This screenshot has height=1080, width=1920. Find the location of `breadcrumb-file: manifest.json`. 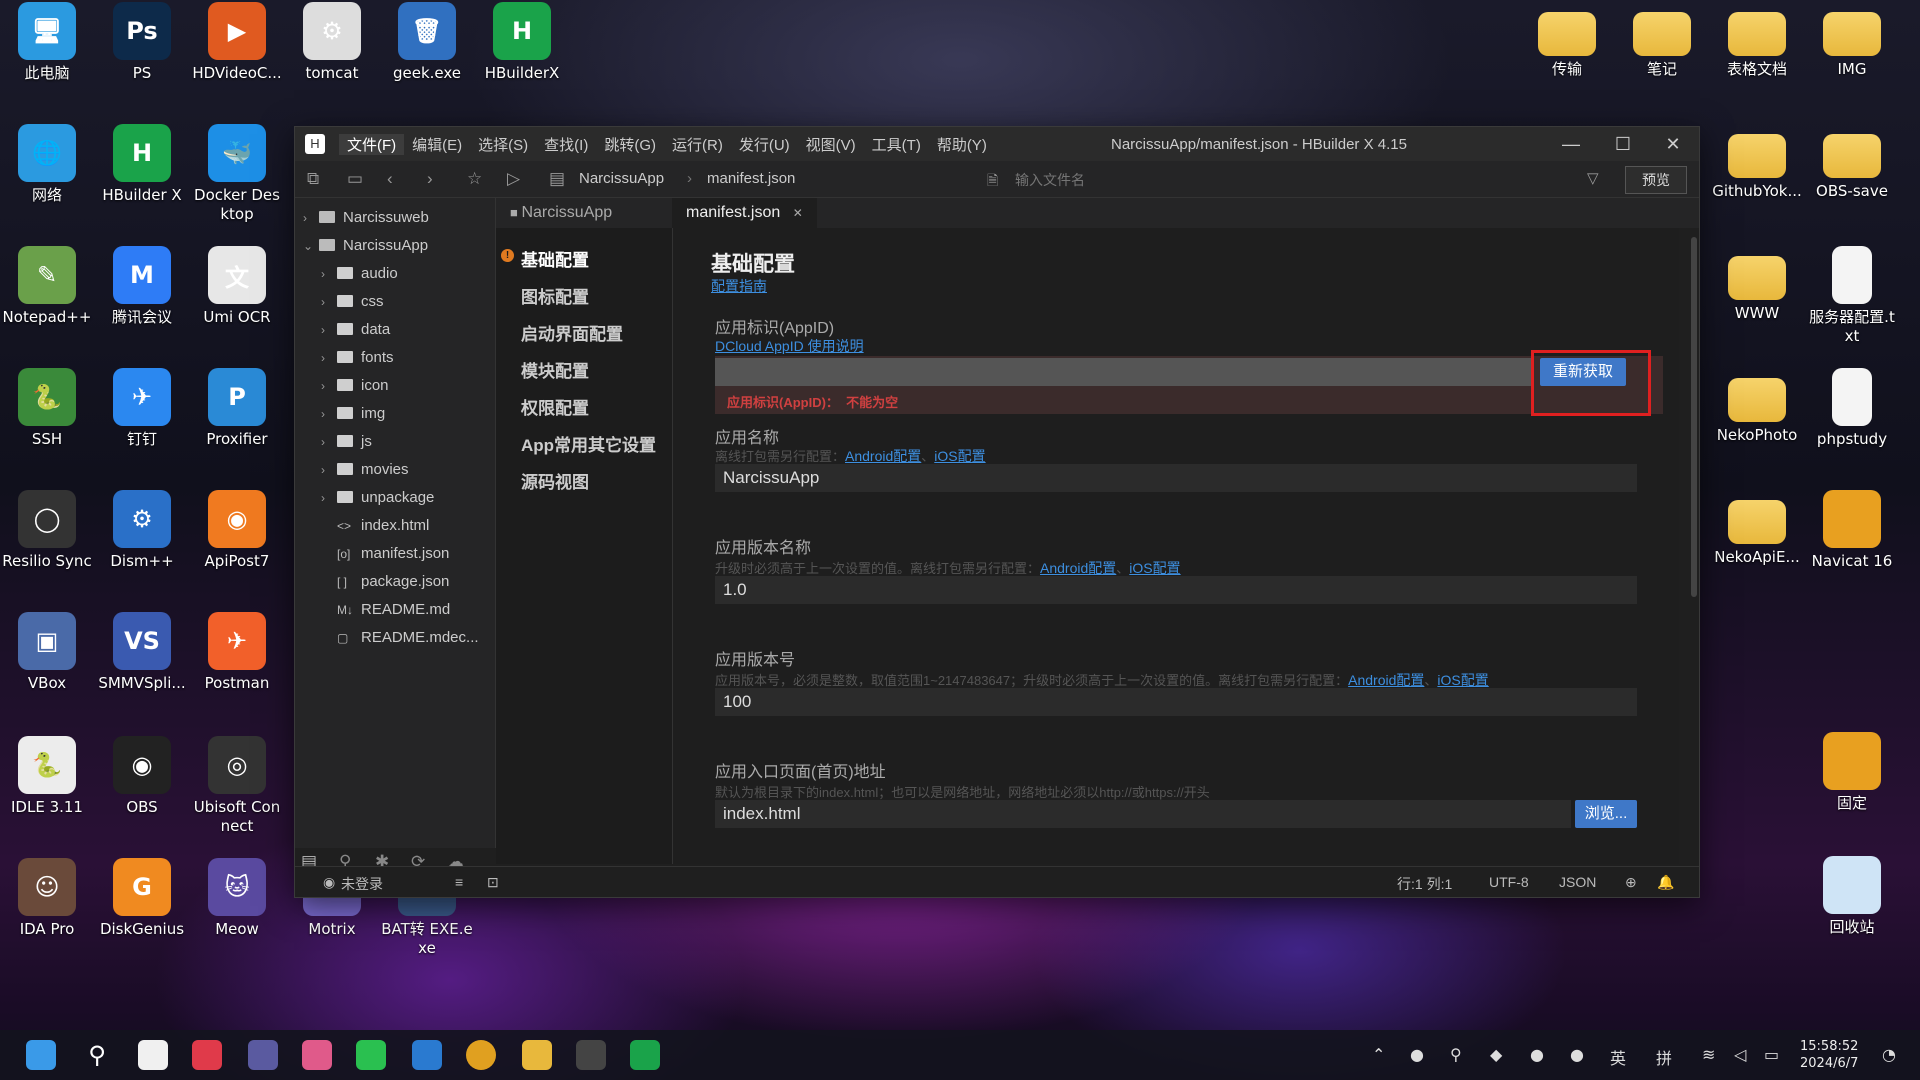

breadcrumb-file: manifest.json is located at coordinates (751, 178).